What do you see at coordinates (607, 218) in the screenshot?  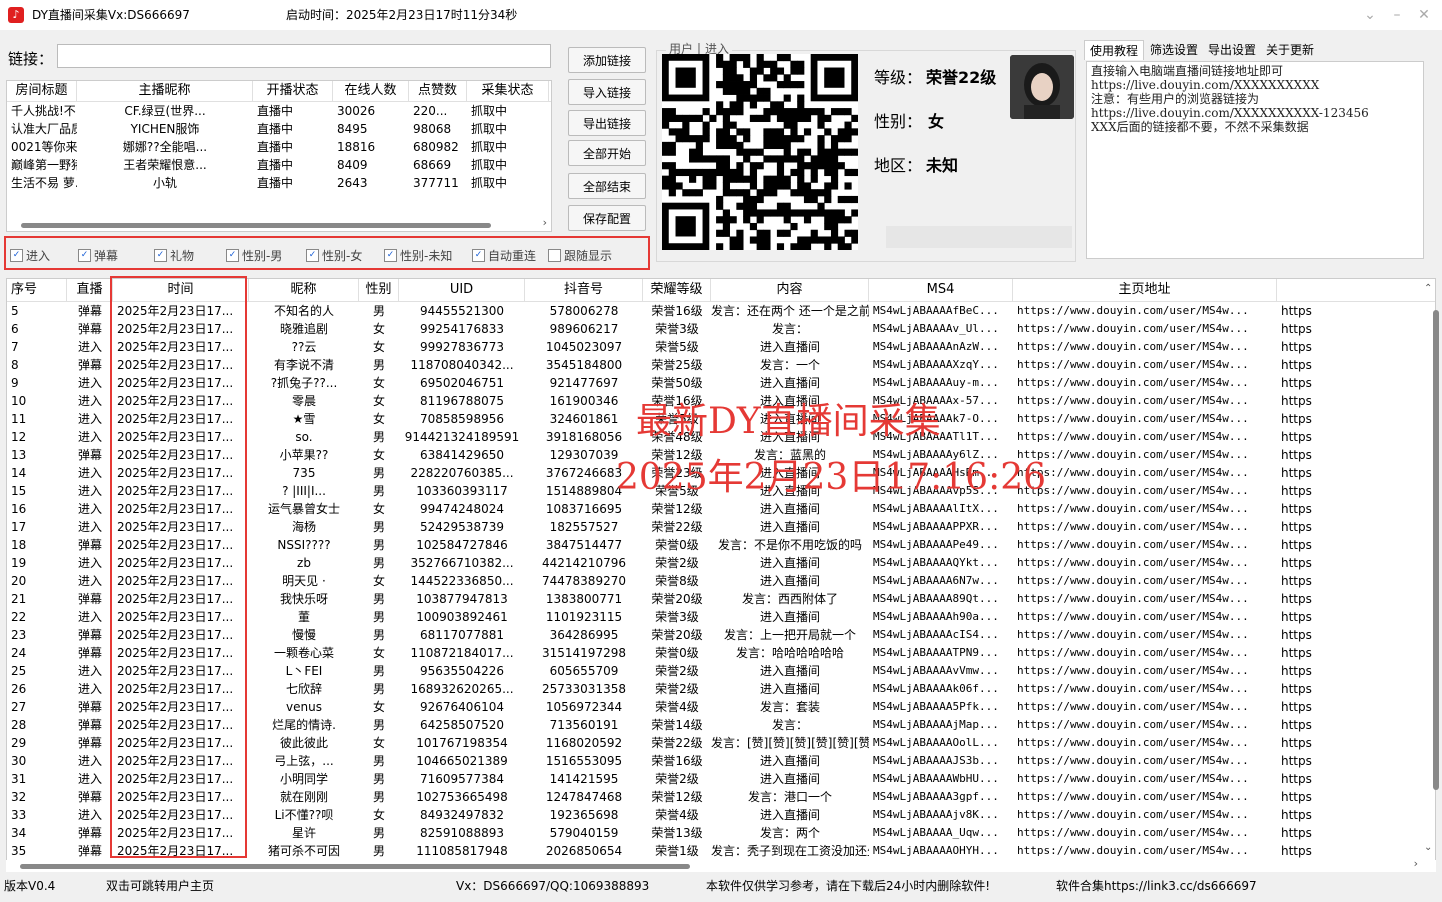 I see `save-config-button: 保存配置` at bounding box center [607, 218].